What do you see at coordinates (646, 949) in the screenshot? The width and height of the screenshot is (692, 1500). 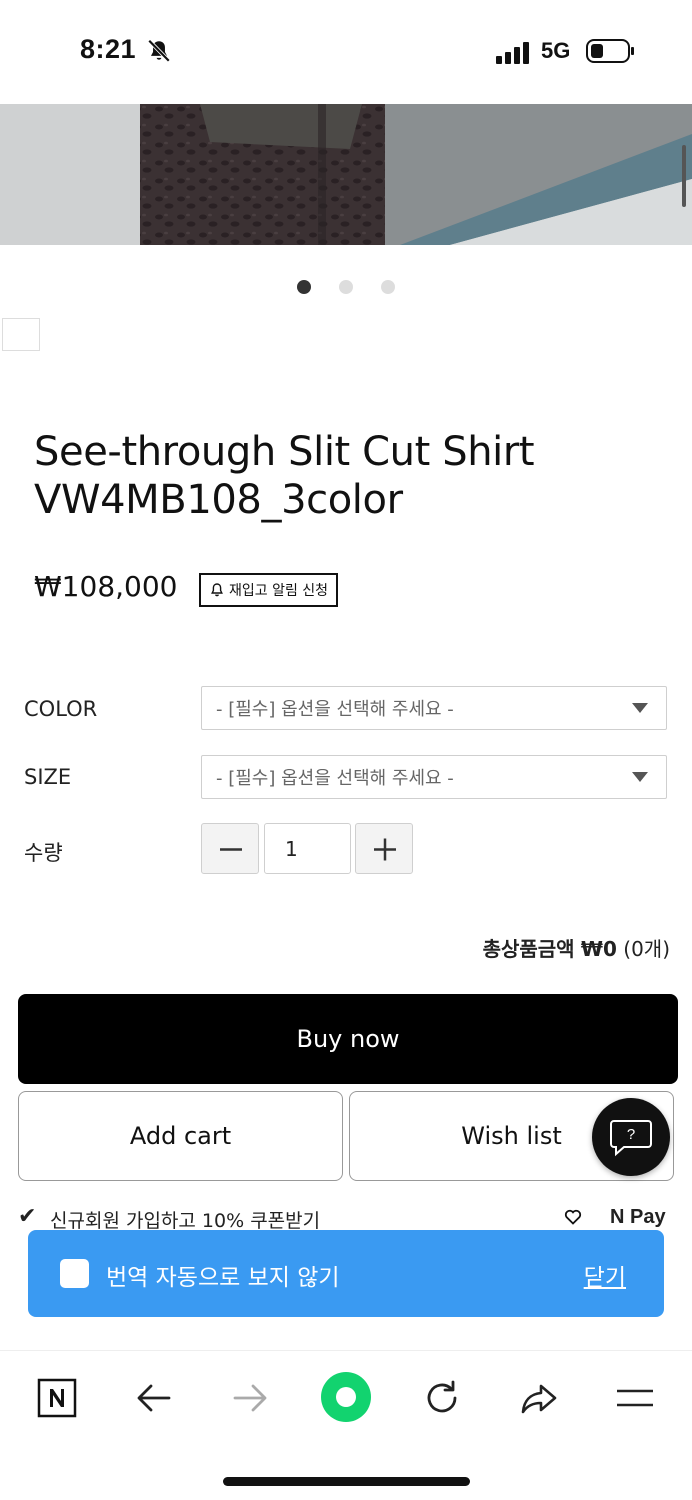 I see `total-count: (0개)` at bounding box center [646, 949].